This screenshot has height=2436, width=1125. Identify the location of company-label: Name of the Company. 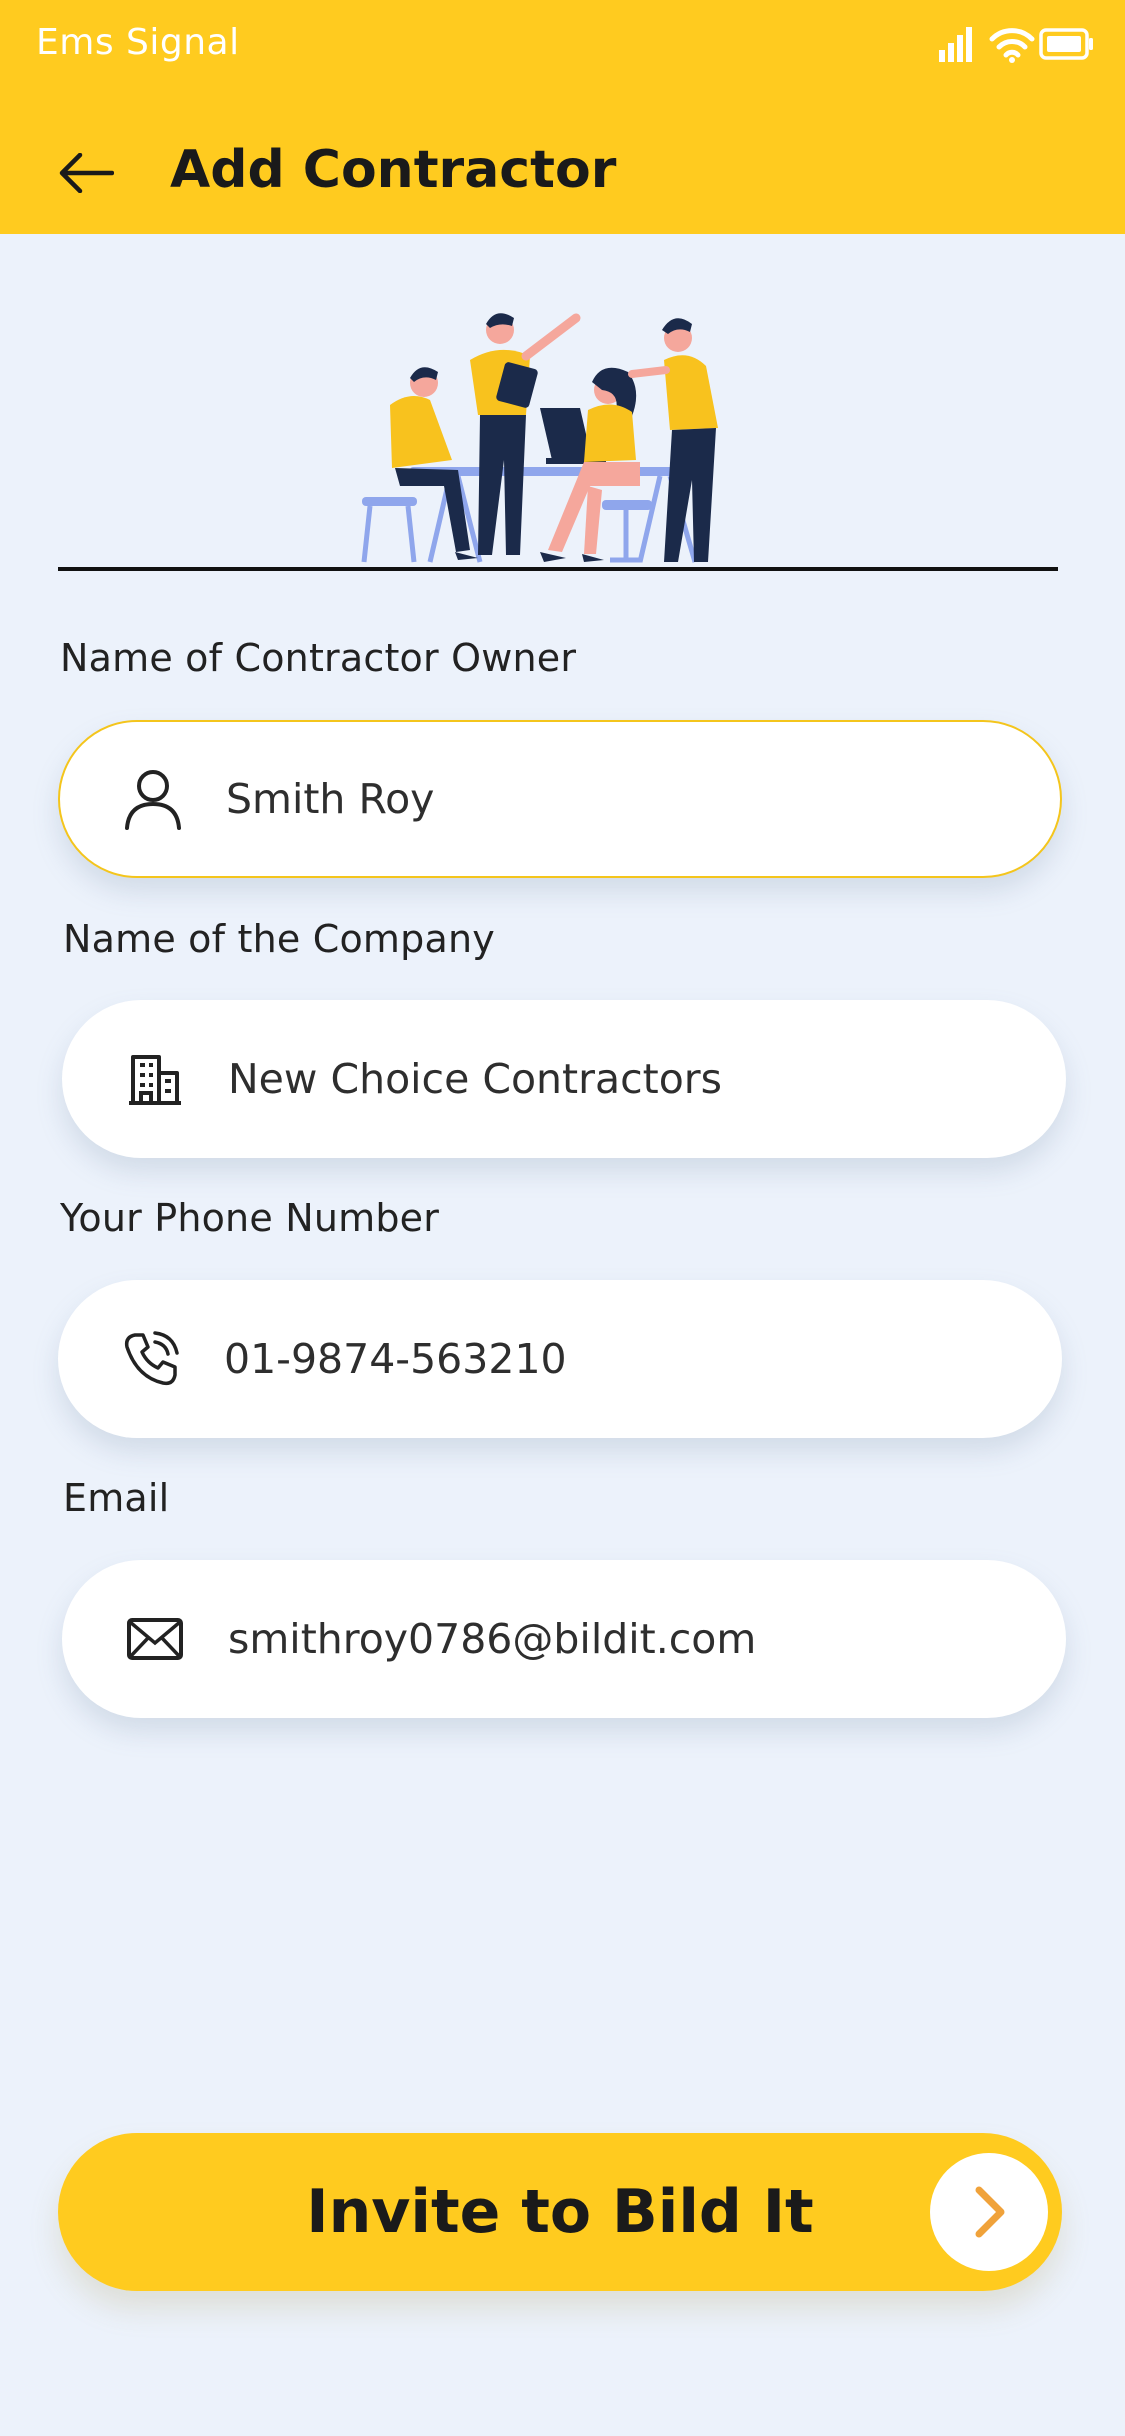
(279, 939).